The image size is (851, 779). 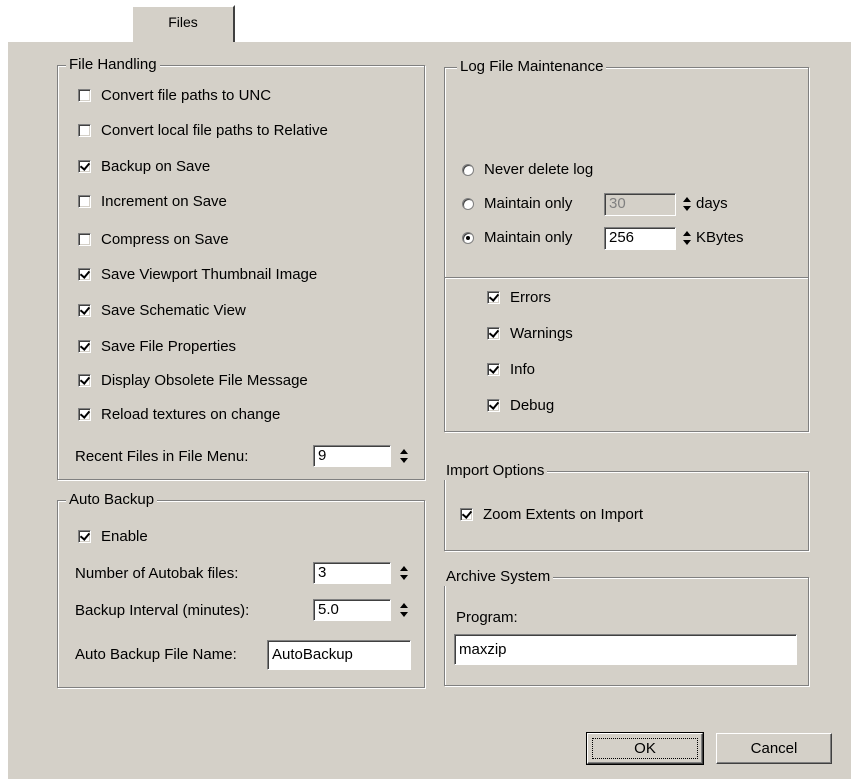 I want to click on log-file-divider, so click(x=626, y=278).